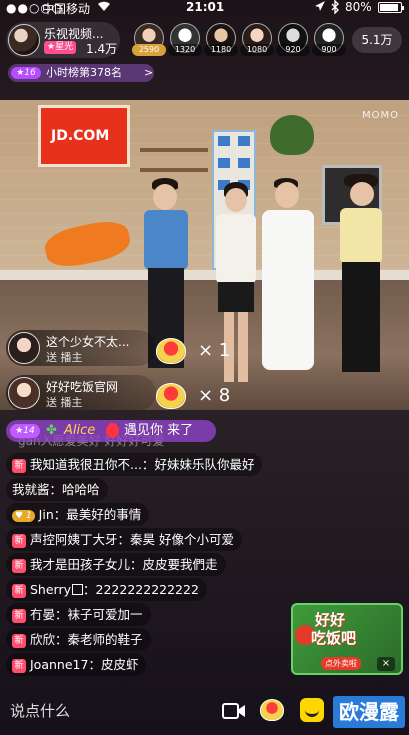  I want to click on balloon-icon, so click(112, 430).